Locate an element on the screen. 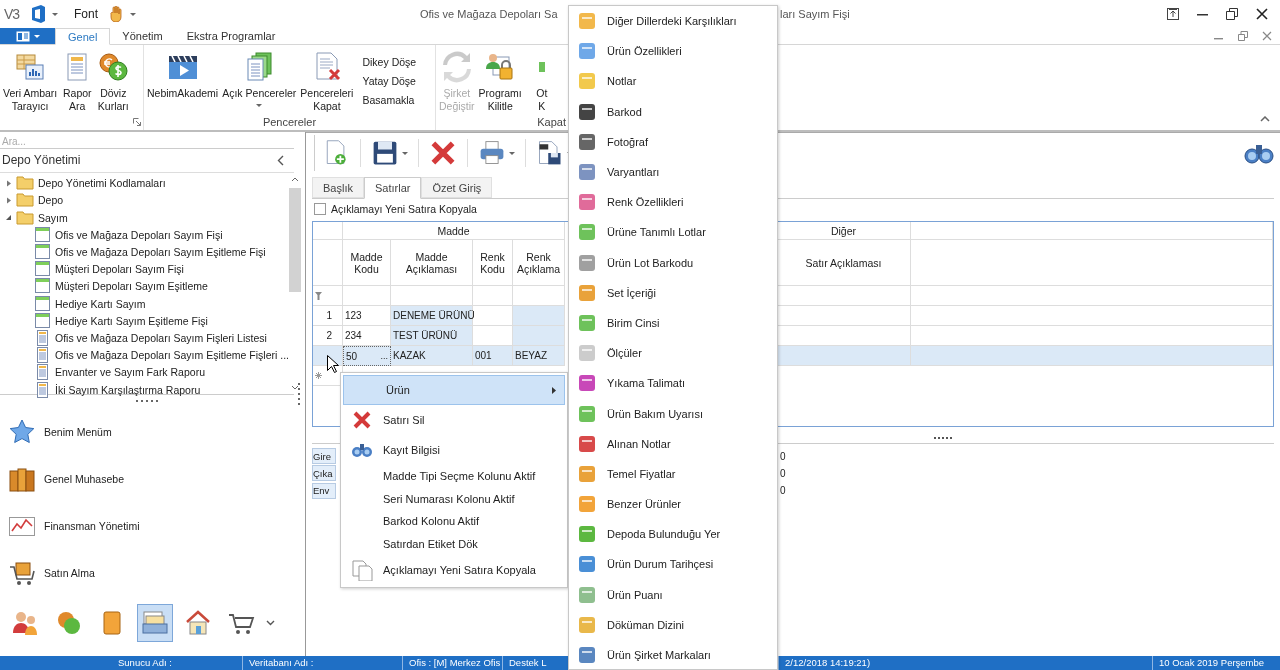 The height and width of the screenshot is (670, 1280). navigation-item: Satın Alma is located at coordinates (147, 572).